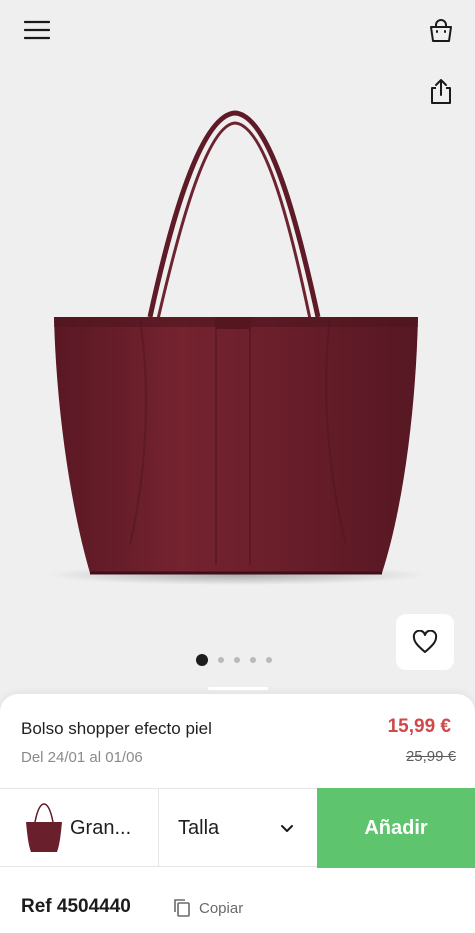  I want to click on top-bar, so click(237, 30).